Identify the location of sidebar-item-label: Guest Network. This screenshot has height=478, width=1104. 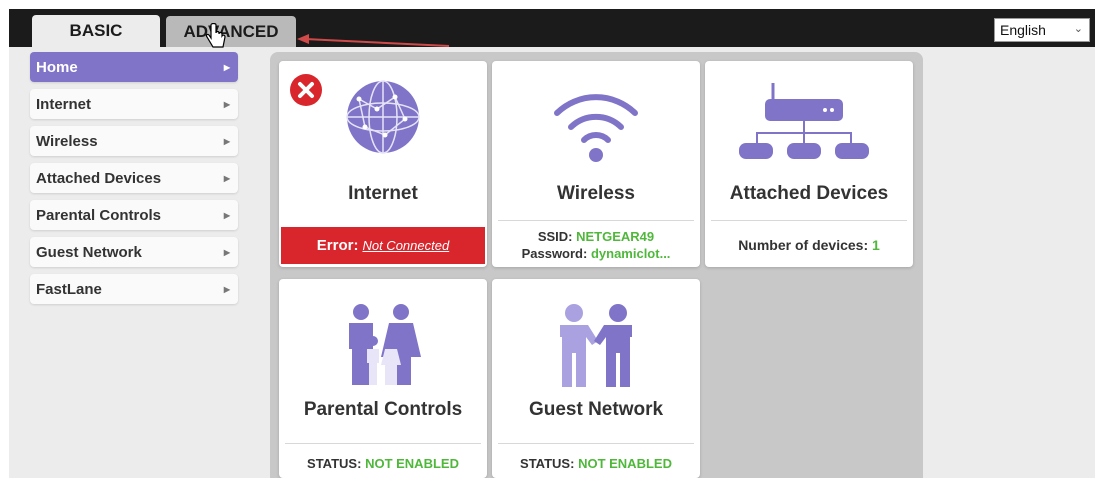
(89, 252).